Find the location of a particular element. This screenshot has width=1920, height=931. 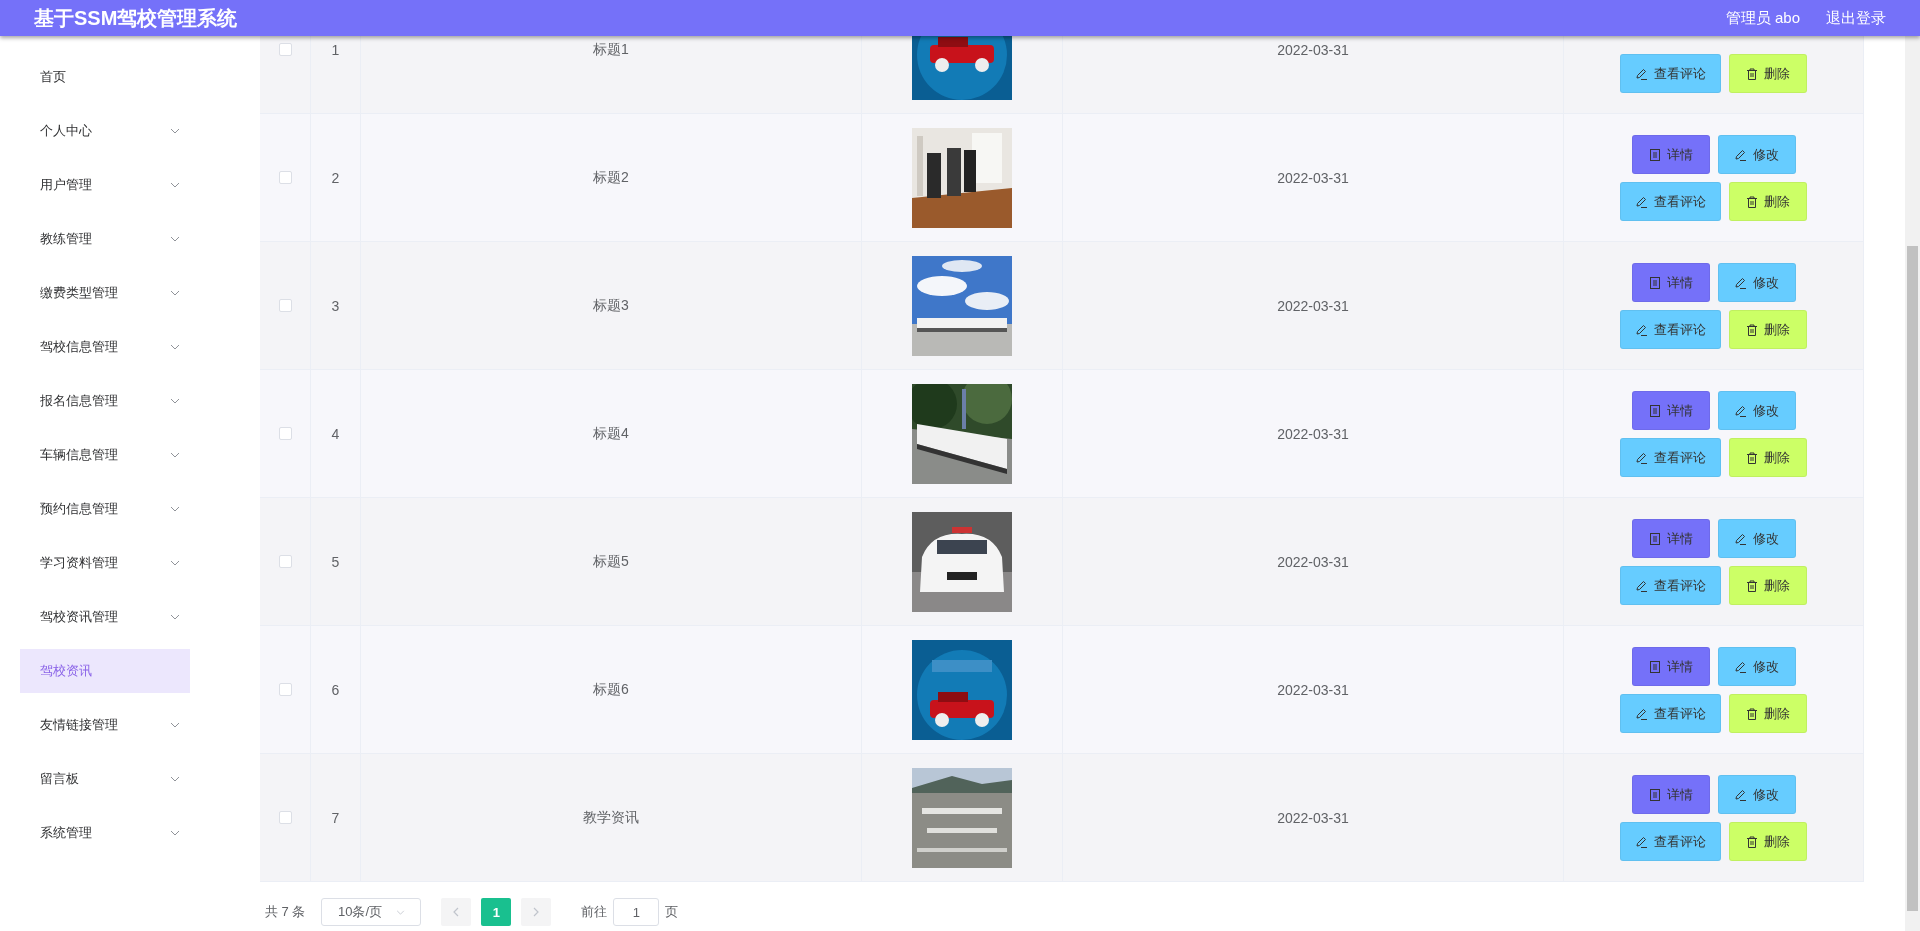

app-title: 基于SSM驾校管理系统 is located at coordinates (136, 18).